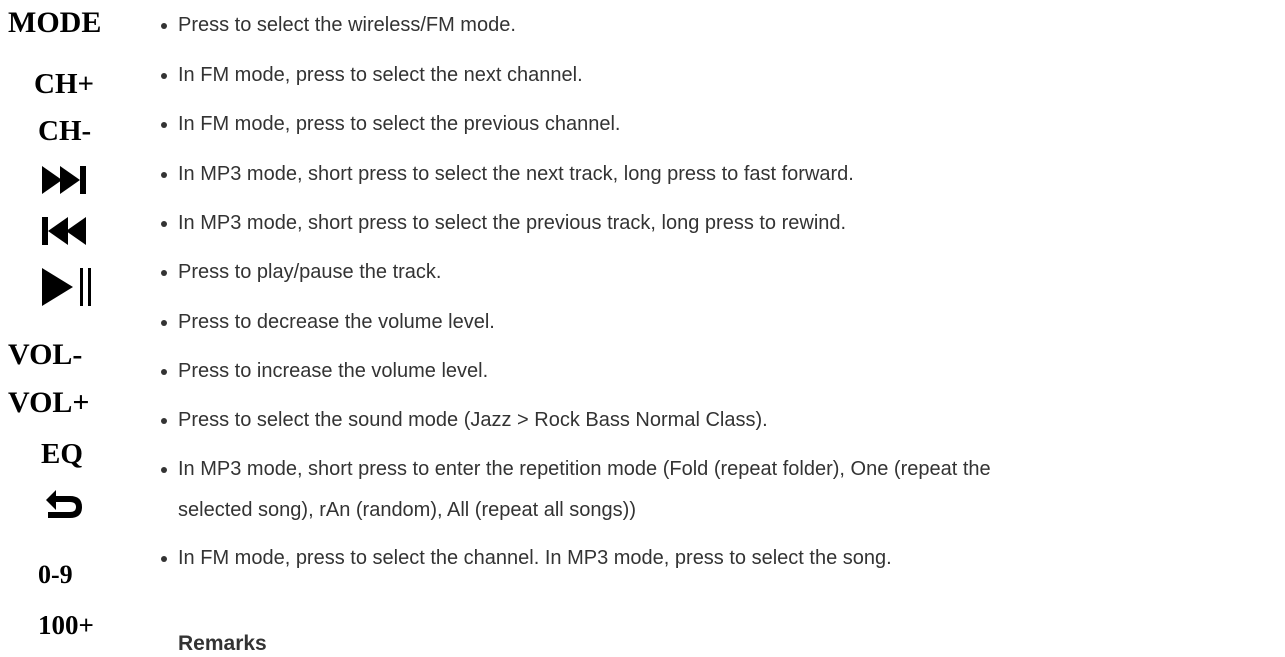  I want to click on key-ch-minus: CH-, so click(65, 131).